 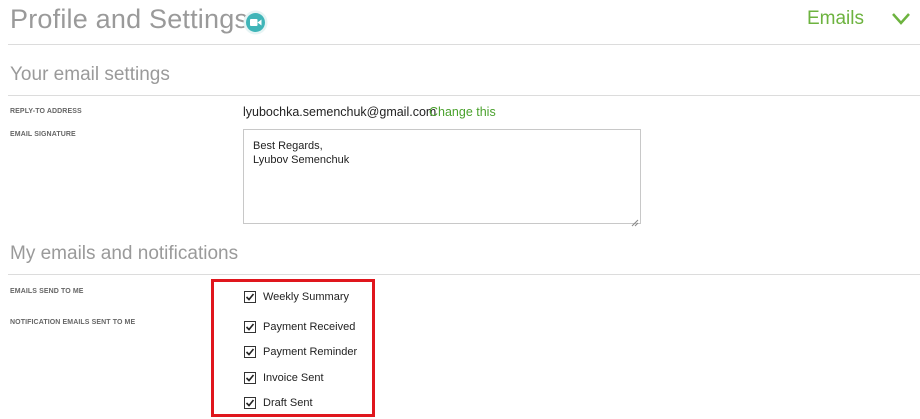 I want to click on emails-send-label: EMAILS SEND TO ME, so click(x=47, y=291).